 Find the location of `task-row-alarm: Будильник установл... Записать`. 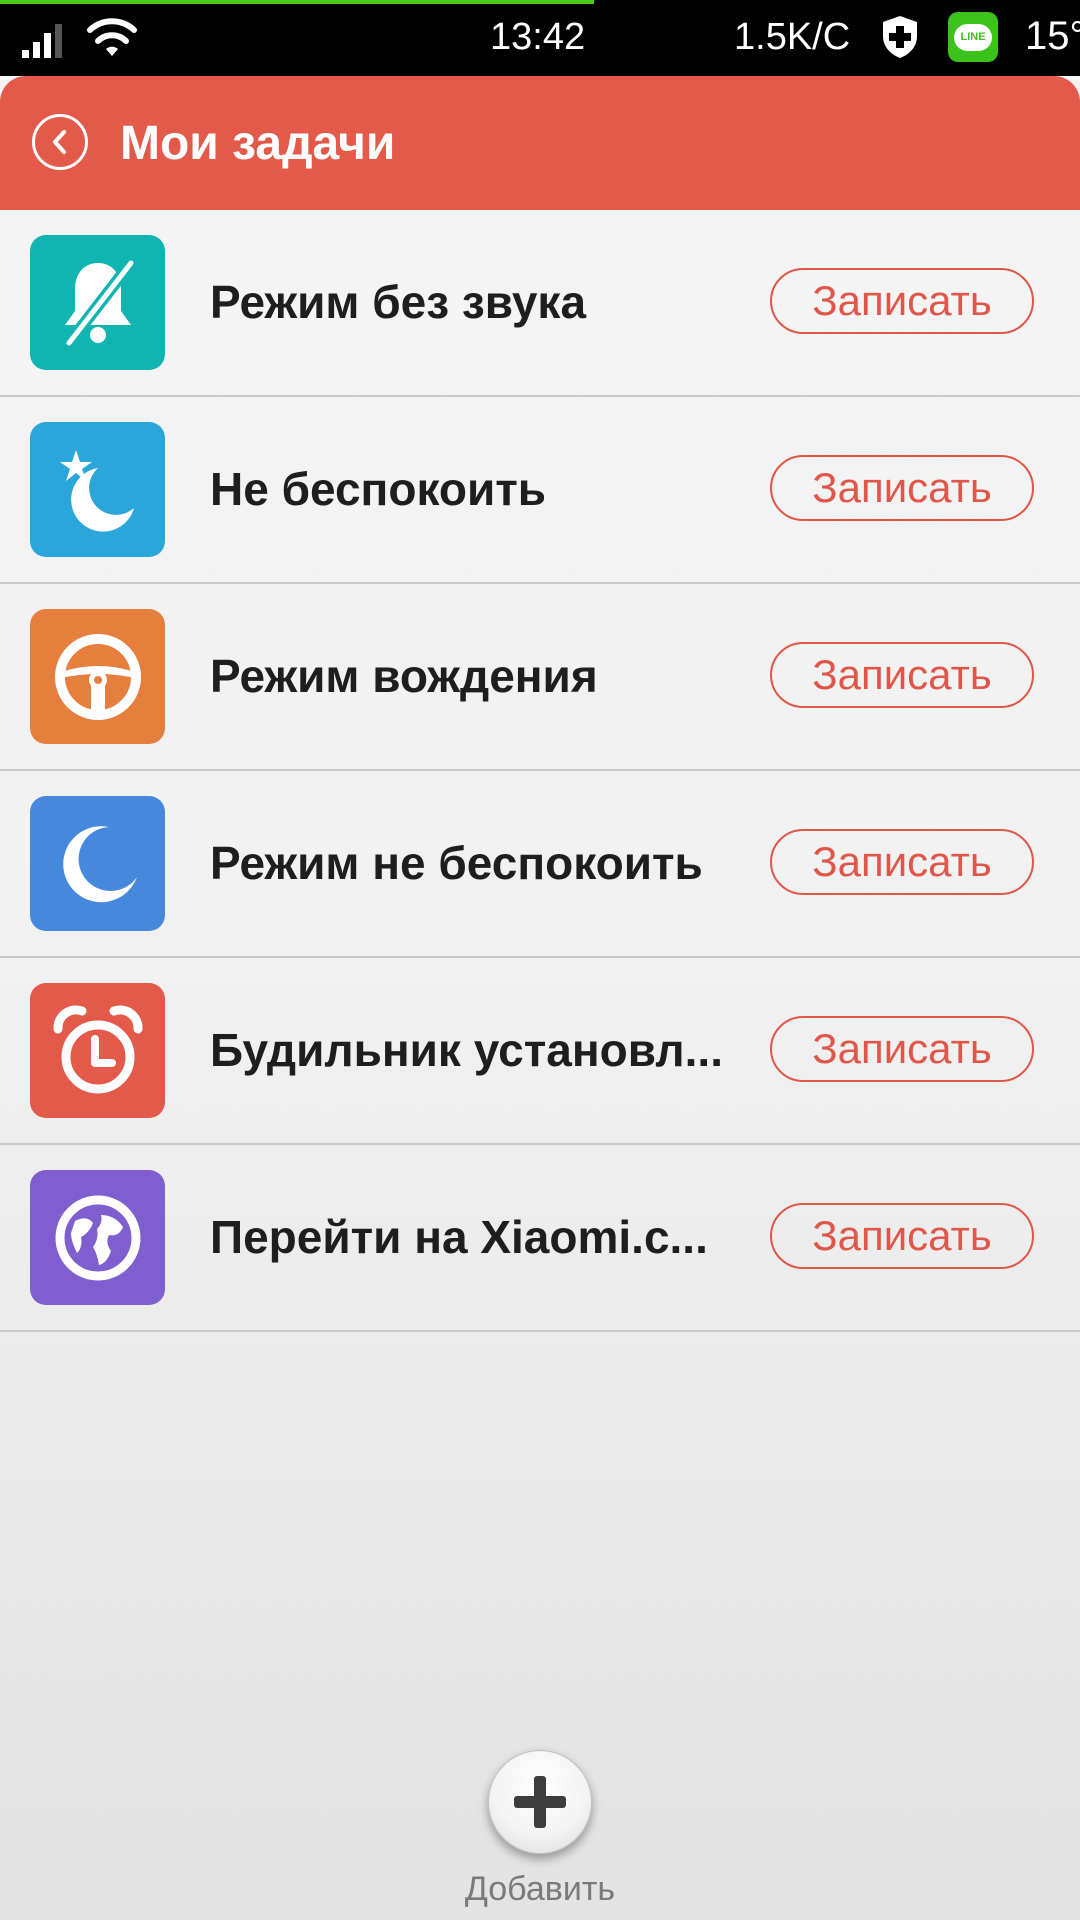

task-row-alarm: Будильник установл... Записать is located at coordinates (540, 1051).